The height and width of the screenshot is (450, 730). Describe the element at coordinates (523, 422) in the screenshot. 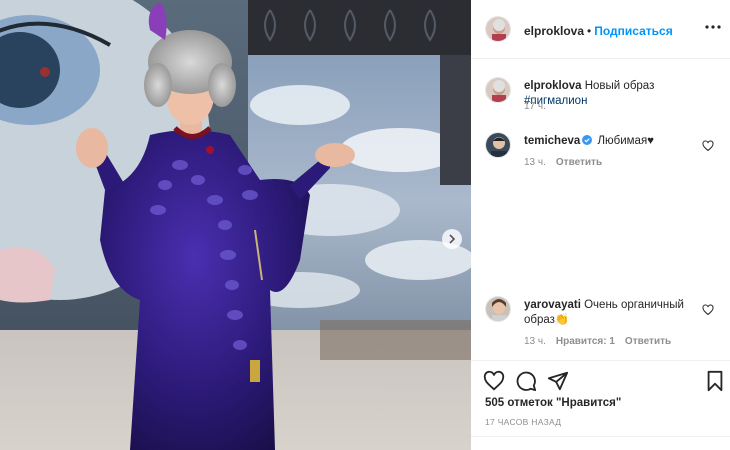

I see `post-time-ago: 17 ЧАСОВ НАЗАД` at that location.